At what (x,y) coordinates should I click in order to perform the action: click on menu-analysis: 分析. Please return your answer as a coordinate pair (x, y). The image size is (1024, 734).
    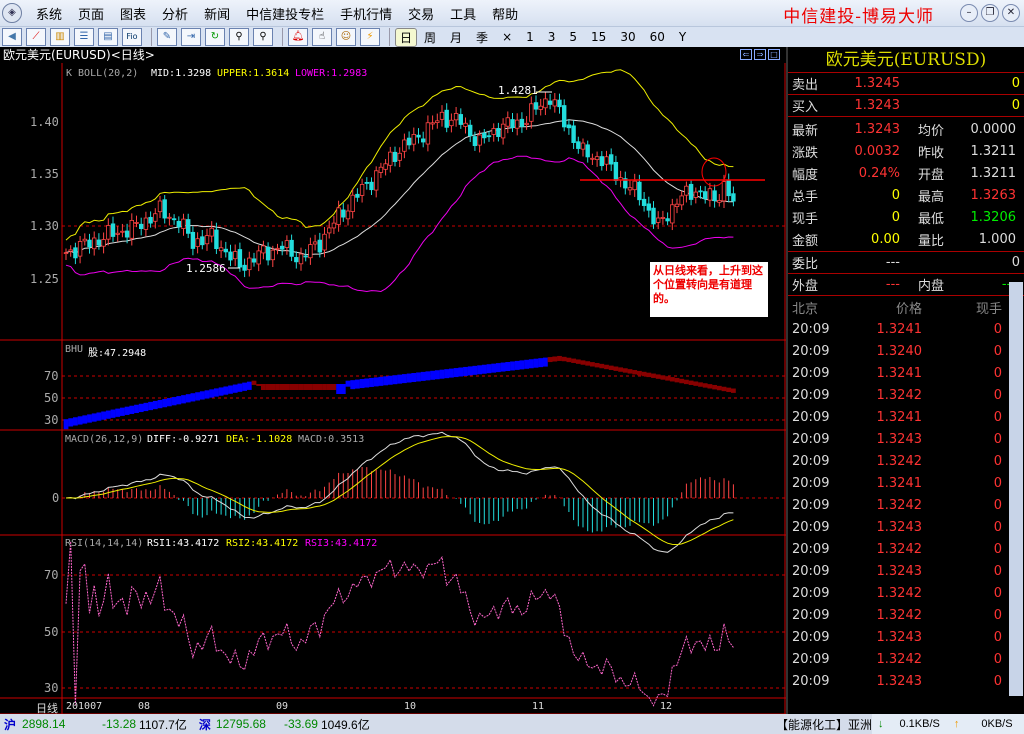
    Looking at the image, I should click on (175, 13).